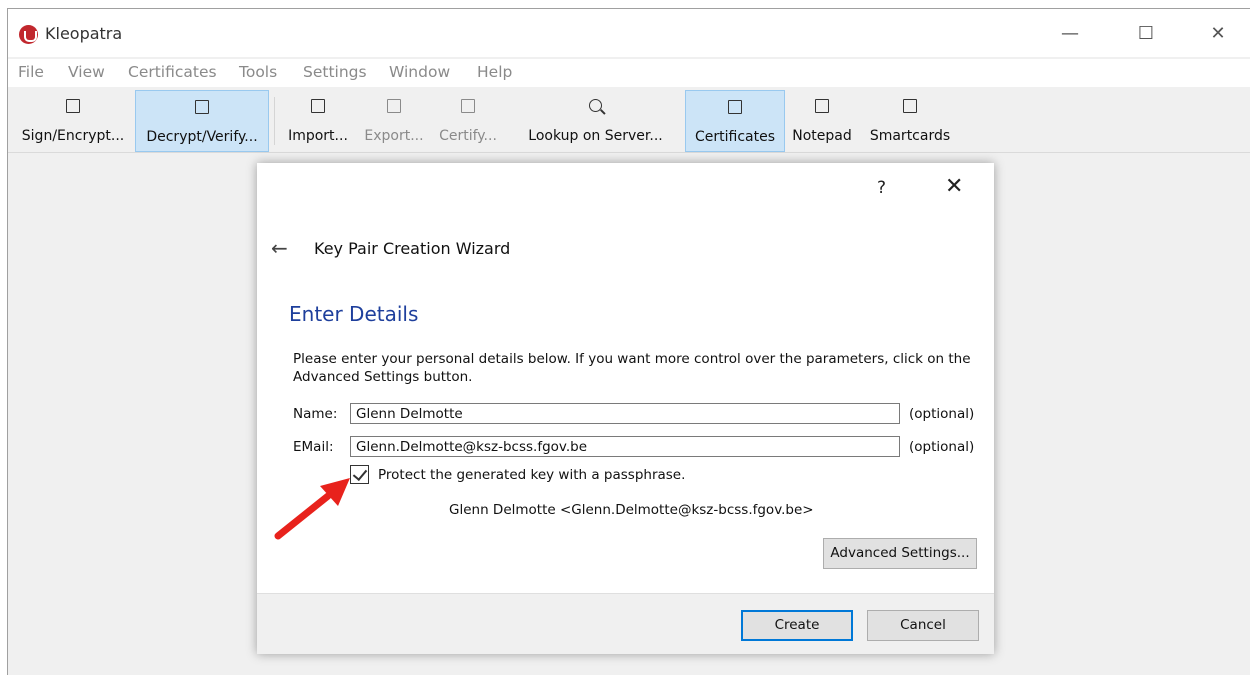 Image resolution: width=1250 pixels, height=675 pixels. Describe the element at coordinates (258, 72) in the screenshot. I see `menu-tools: Tools` at that location.